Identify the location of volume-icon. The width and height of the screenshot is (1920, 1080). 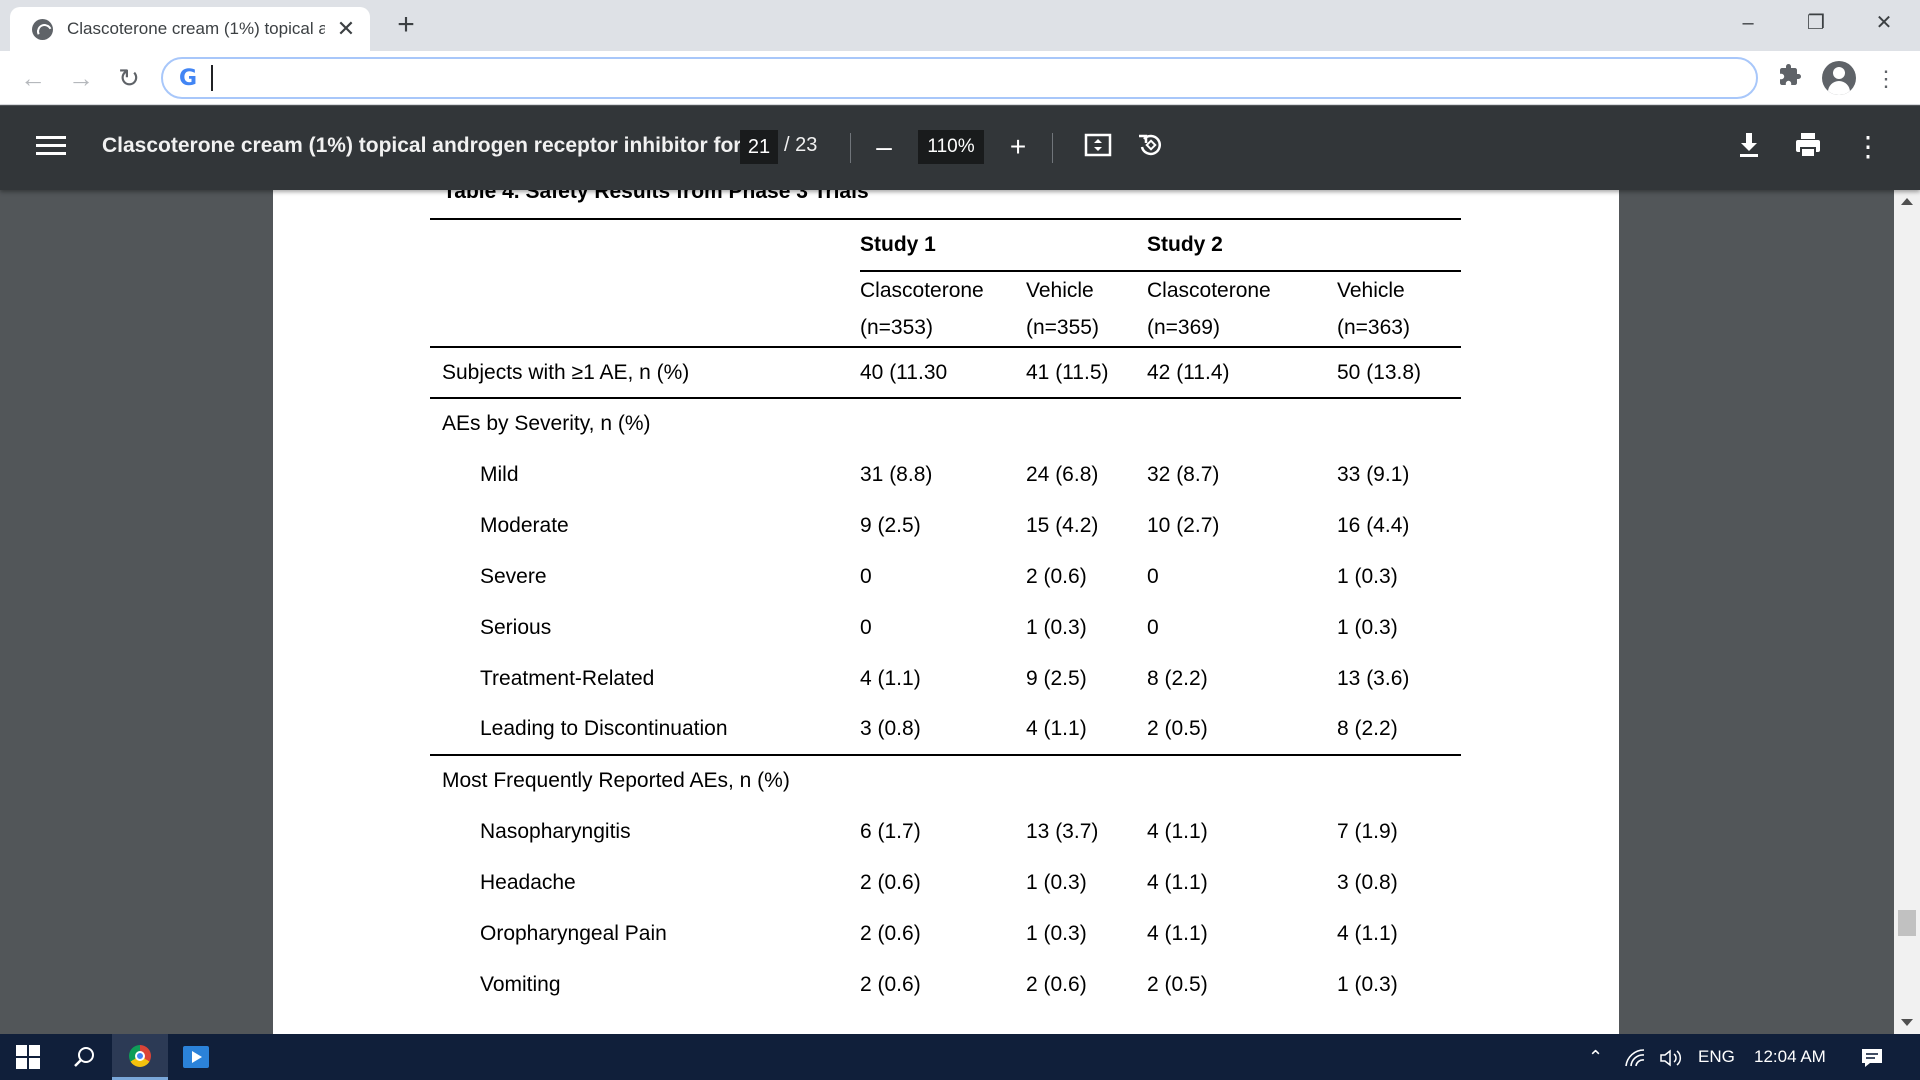
(1671, 1057).